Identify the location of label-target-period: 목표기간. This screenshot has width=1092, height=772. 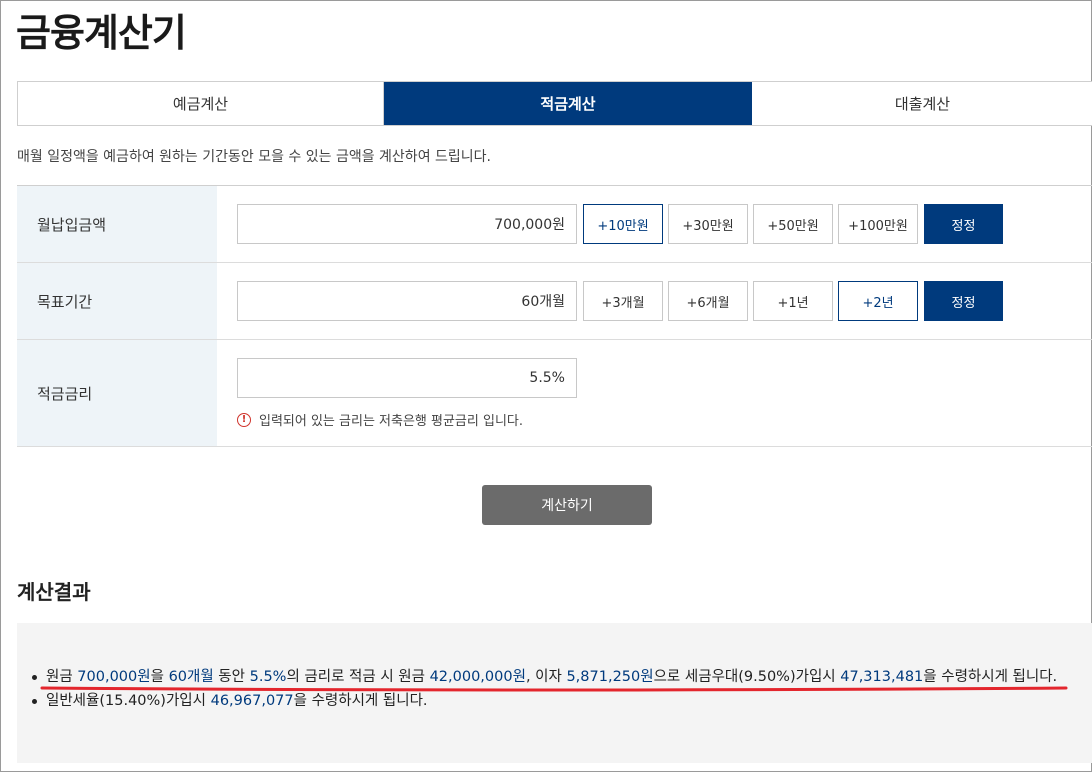
(117, 301).